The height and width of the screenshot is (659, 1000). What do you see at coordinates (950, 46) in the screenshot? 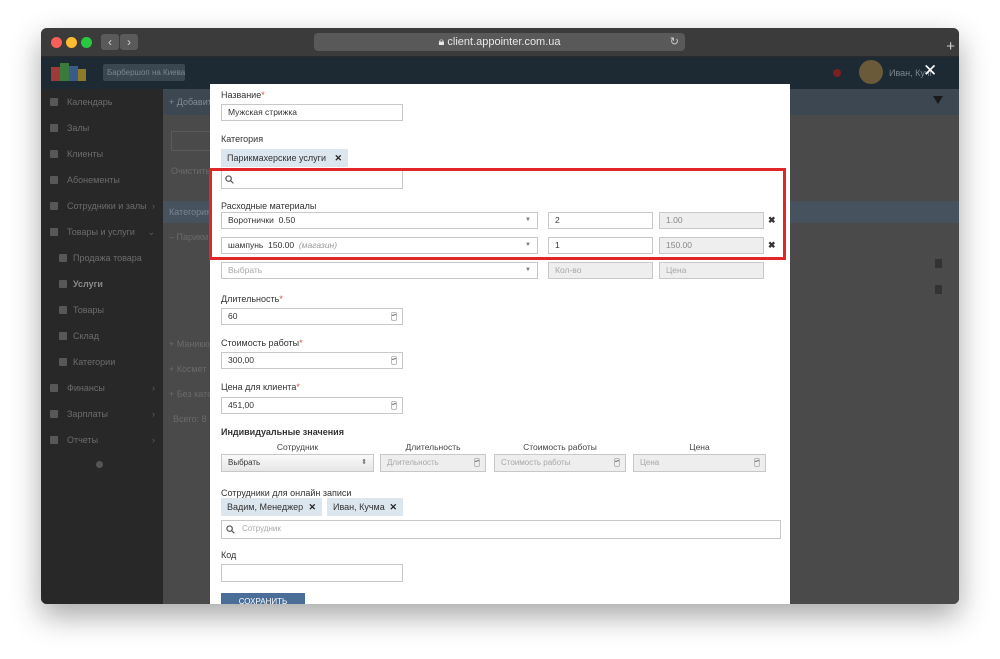
I see `new-tab-icon: +` at bounding box center [950, 46].